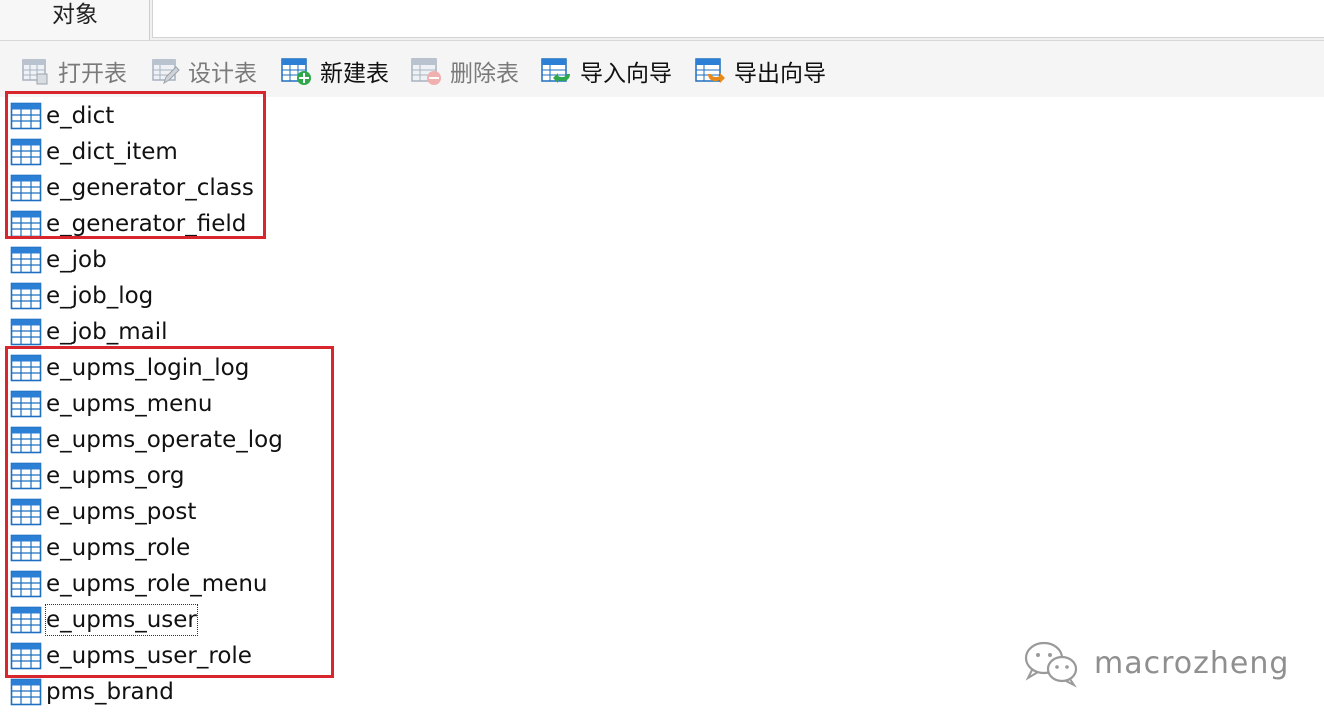 This screenshot has width=1324, height=722. I want to click on tab-bar: 对象, so click(662, 20).